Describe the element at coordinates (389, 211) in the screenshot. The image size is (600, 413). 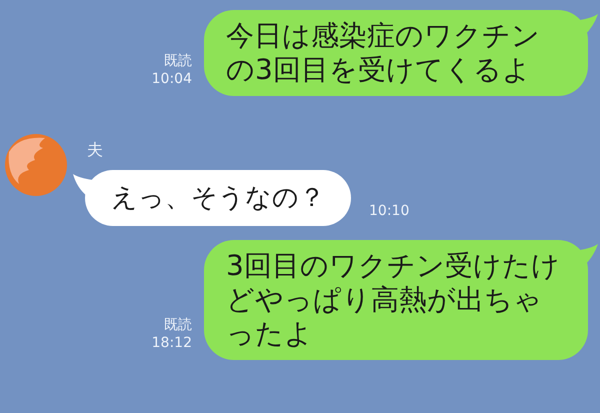
I see `timestamp: 10:10` at that location.